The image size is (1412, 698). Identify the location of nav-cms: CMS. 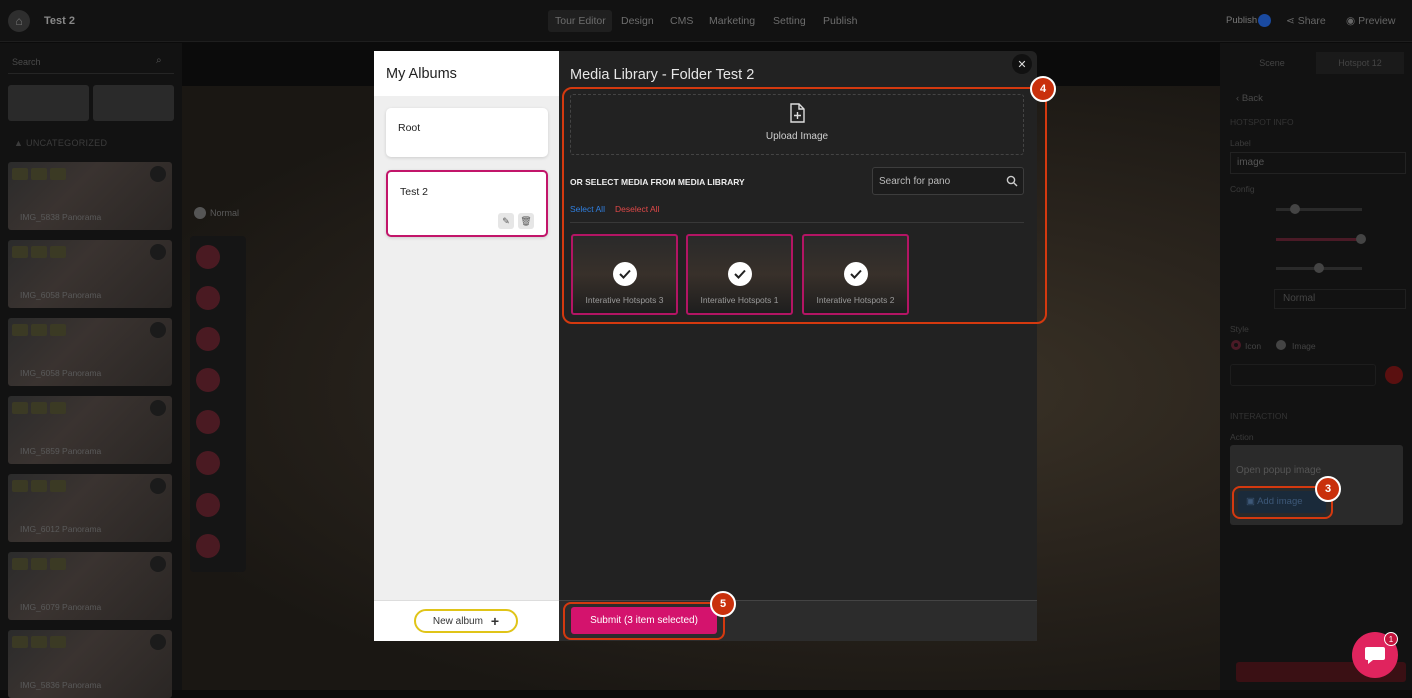
(681, 21).